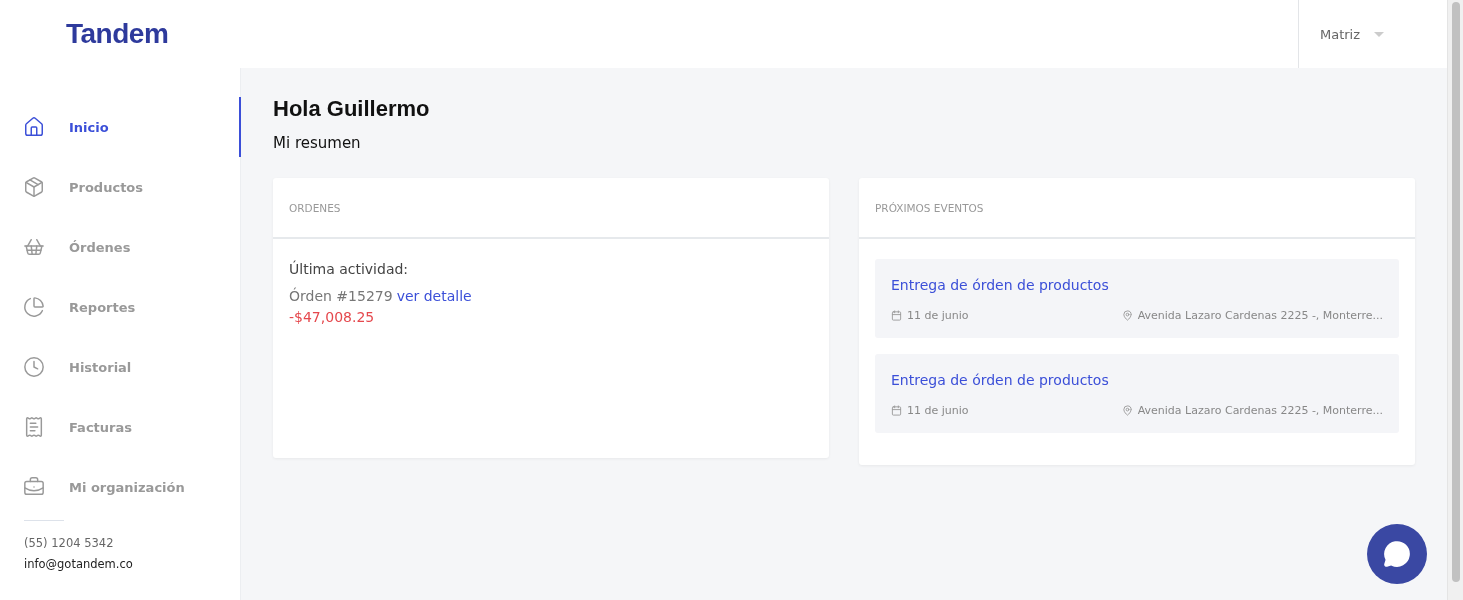 Image resolution: width=1463 pixels, height=600 pixels. Describe the element at coordinates (352, 109) in the screenshot. I see `greeting-title: Hola Guillermo` at that location.